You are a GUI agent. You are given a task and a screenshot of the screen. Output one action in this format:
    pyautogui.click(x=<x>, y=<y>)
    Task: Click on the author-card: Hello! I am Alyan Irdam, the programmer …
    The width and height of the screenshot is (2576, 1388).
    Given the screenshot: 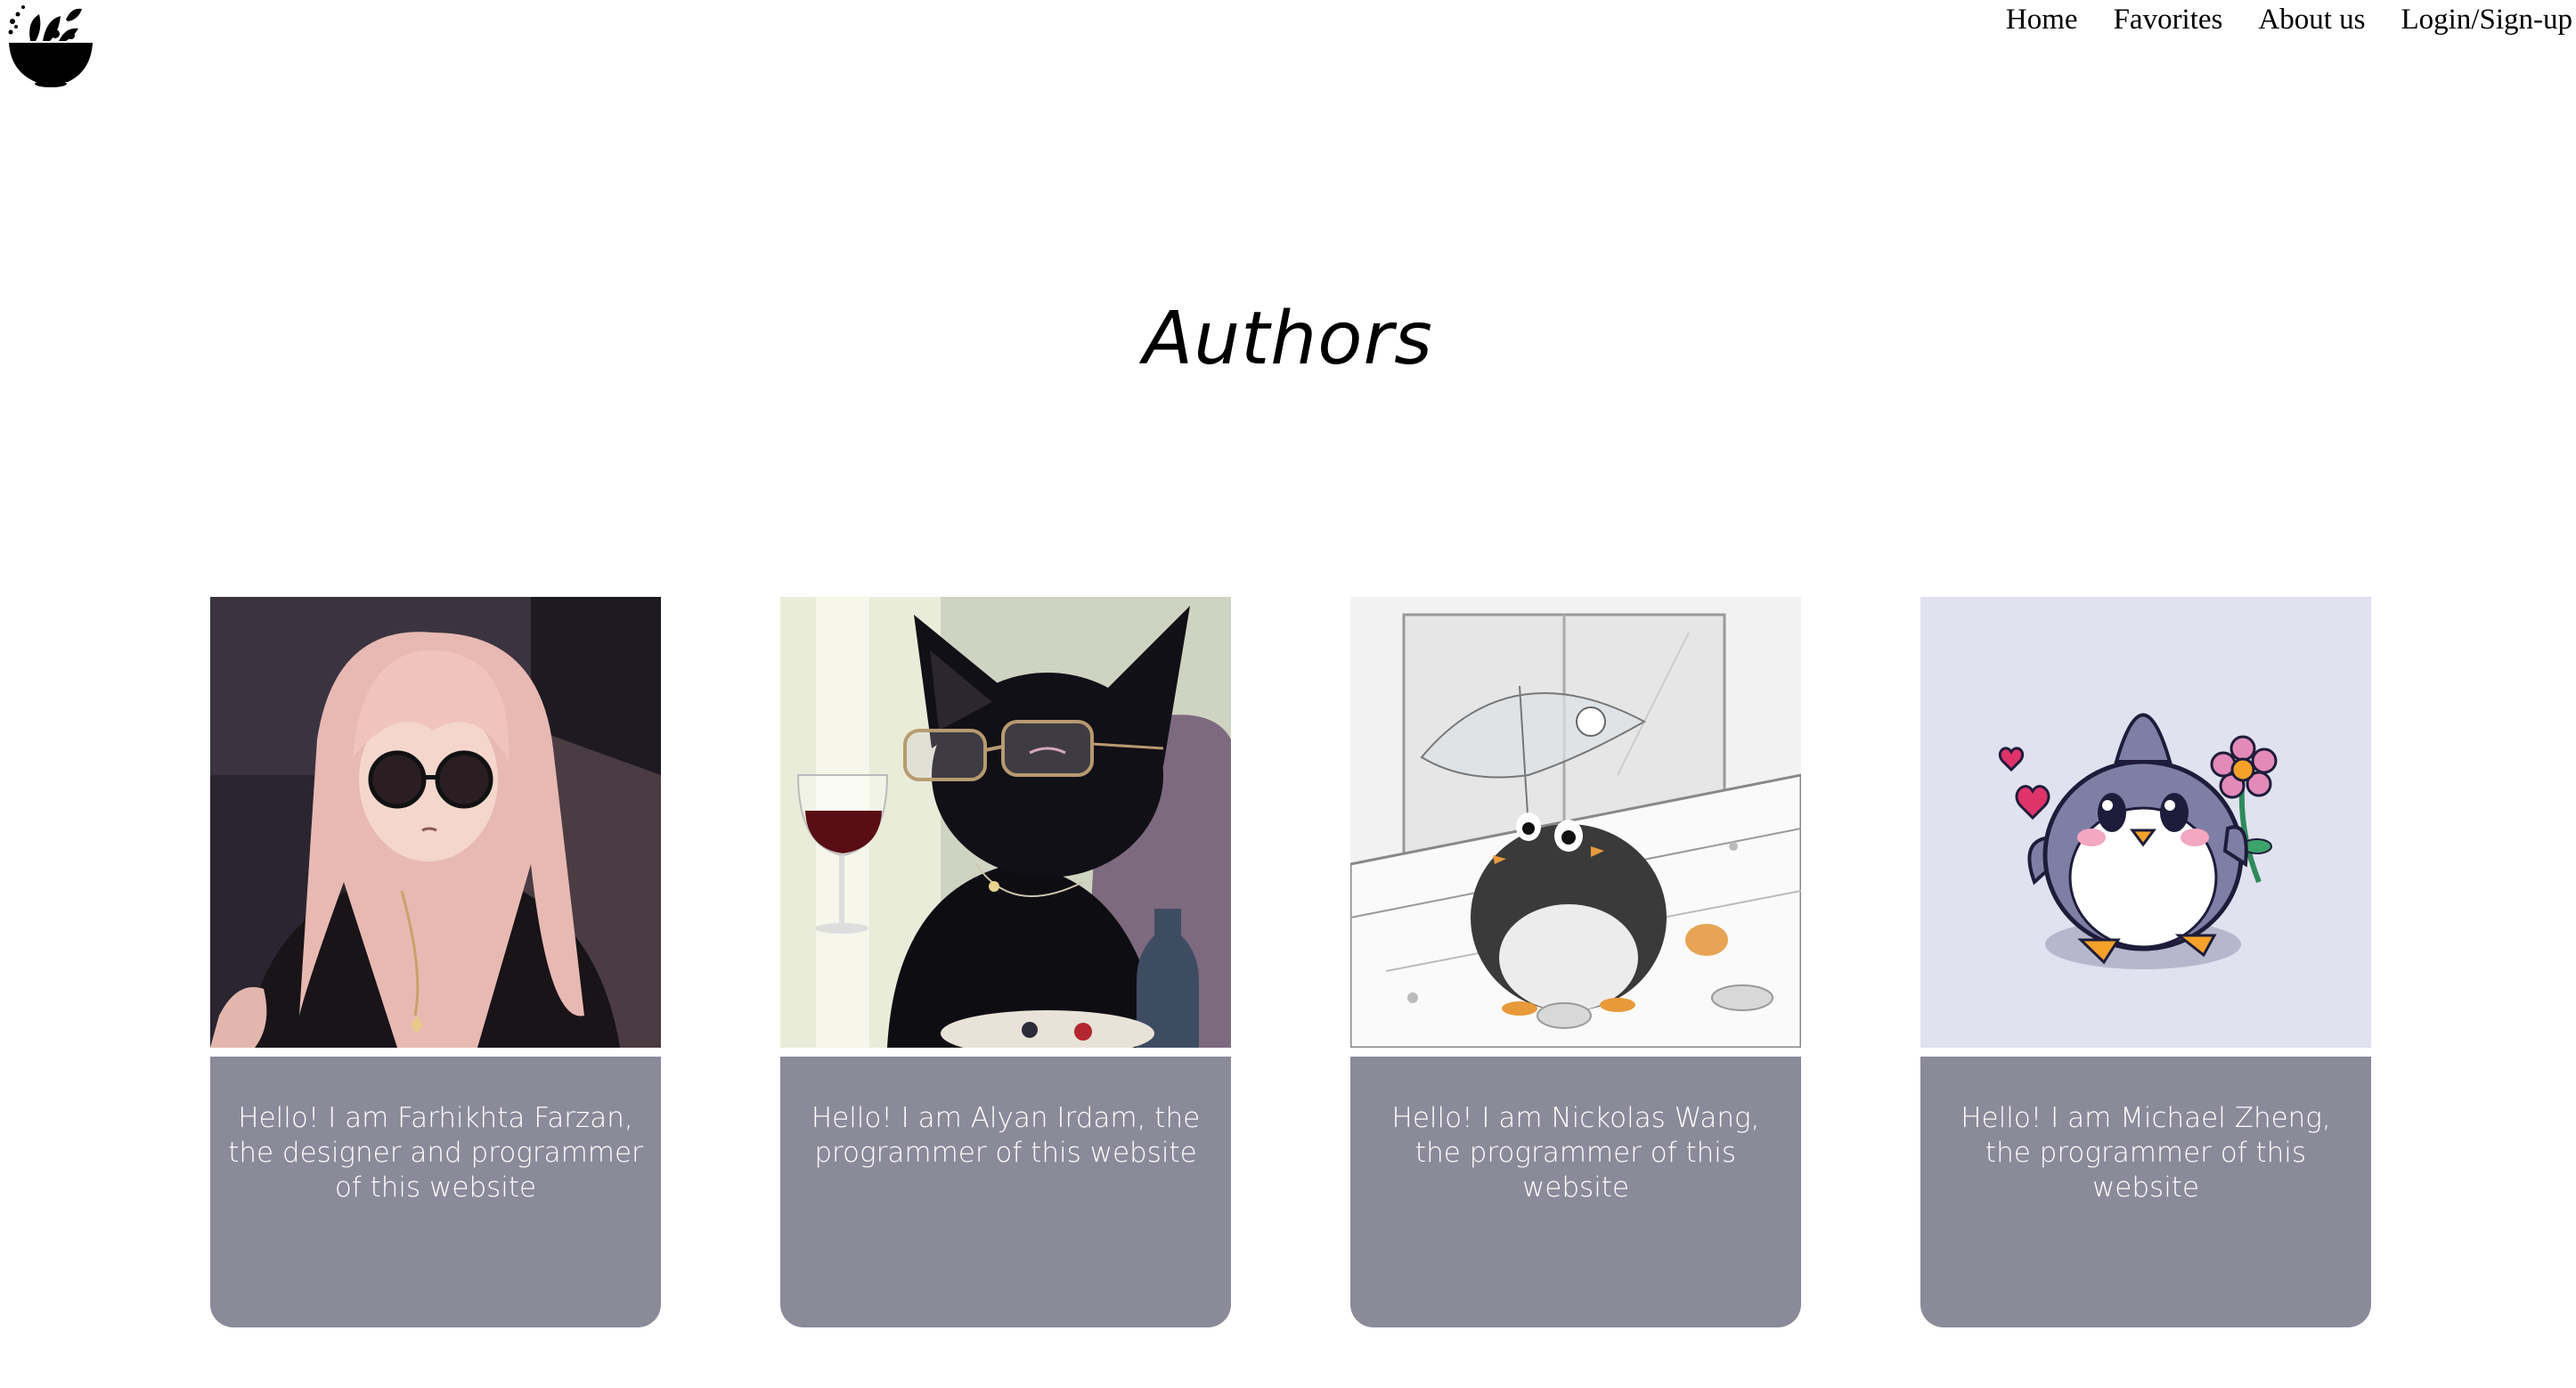 What is the action you would take?
    pyautogui.click(x=1006, y=962)
    